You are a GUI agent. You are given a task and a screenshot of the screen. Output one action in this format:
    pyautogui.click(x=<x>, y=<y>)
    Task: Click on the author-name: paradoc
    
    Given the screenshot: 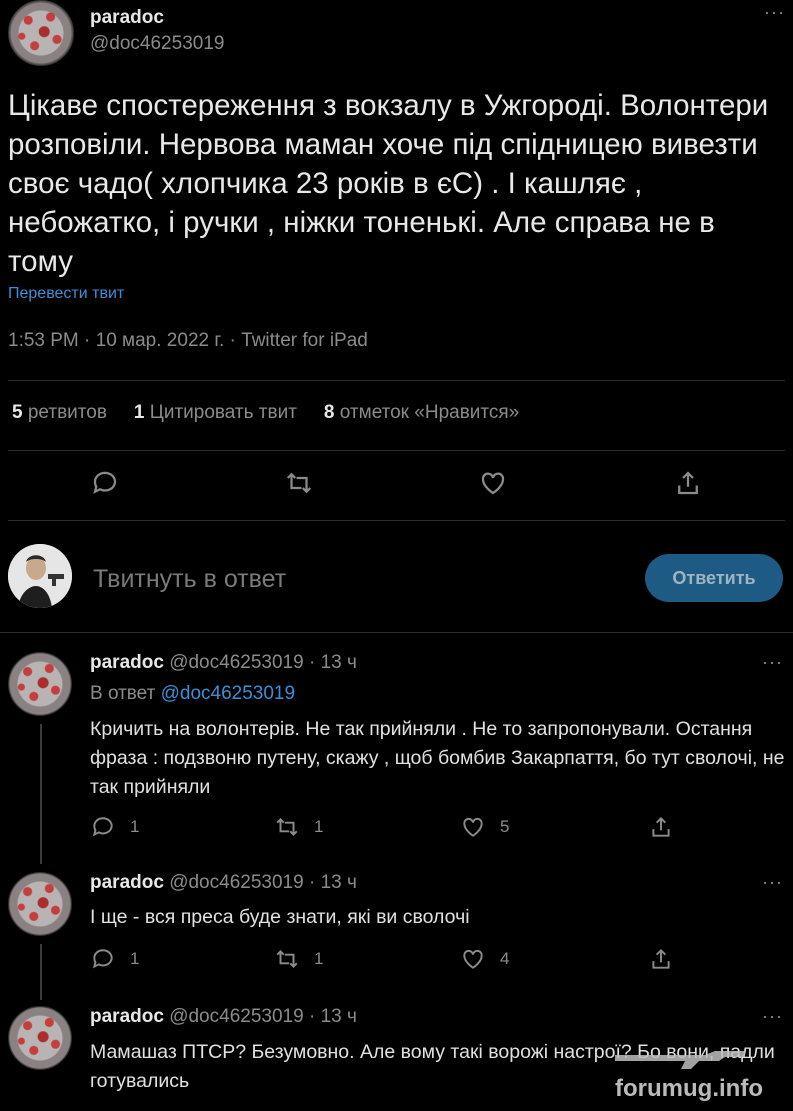 What is the action you would take?
    pyautogui.click(x=127, y=18)
    